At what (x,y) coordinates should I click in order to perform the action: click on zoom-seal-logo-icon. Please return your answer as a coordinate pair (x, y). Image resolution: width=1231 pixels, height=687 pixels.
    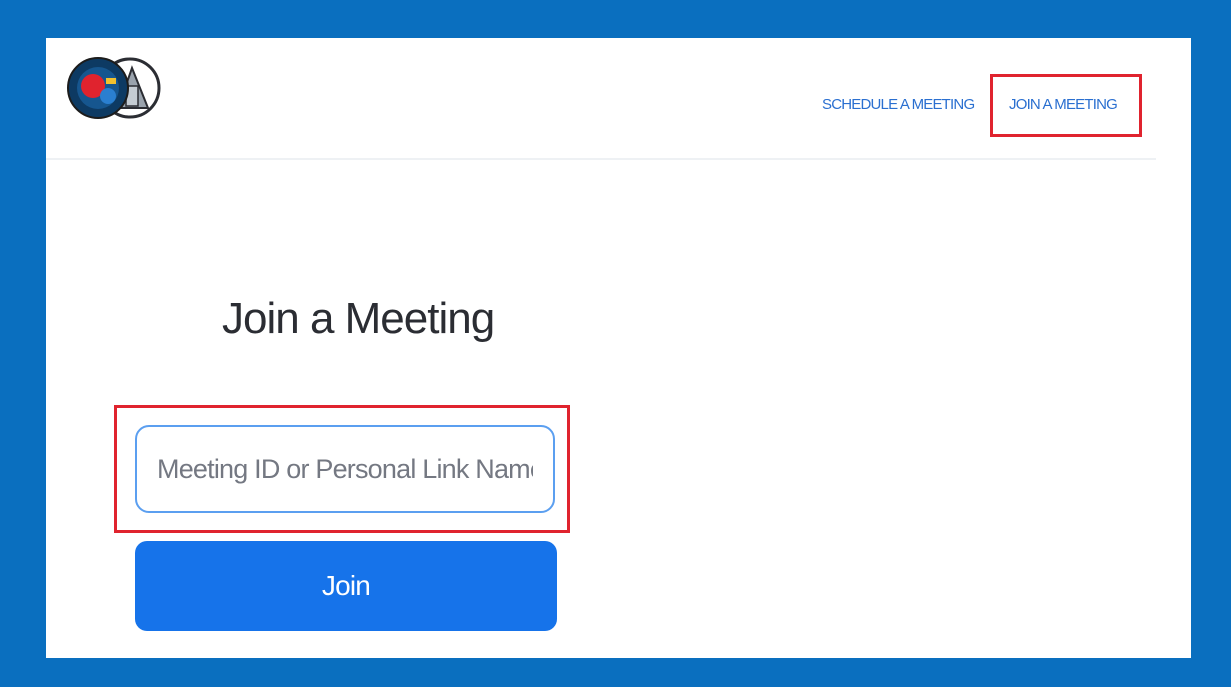
    Looking at the image, I should click on (116, 88).